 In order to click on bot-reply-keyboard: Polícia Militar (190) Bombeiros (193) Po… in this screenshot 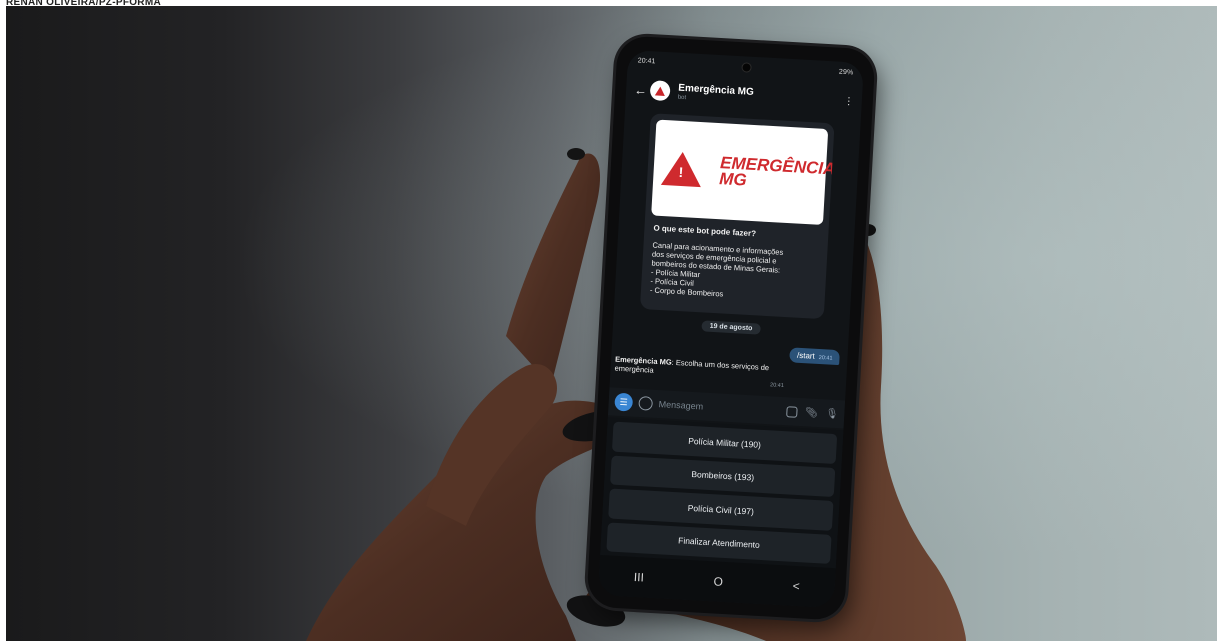, I will do `click(722, 493)`.